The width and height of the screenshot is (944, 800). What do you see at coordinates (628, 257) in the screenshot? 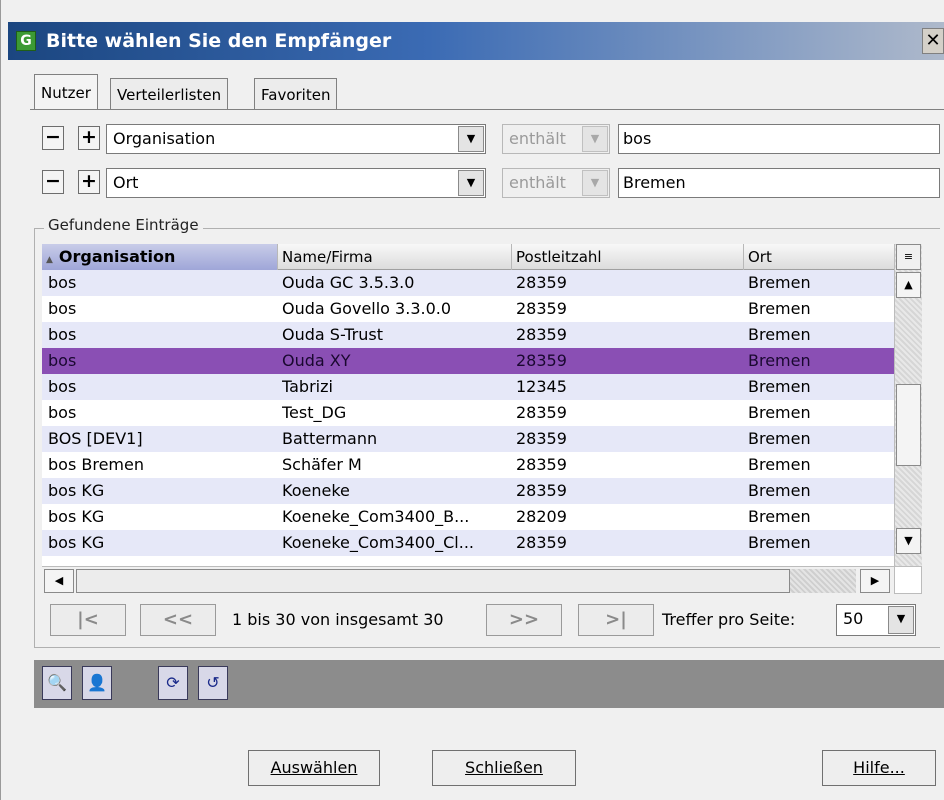
I see `column-header-plz: Postleitzahl` at bounding box center [628, 257].